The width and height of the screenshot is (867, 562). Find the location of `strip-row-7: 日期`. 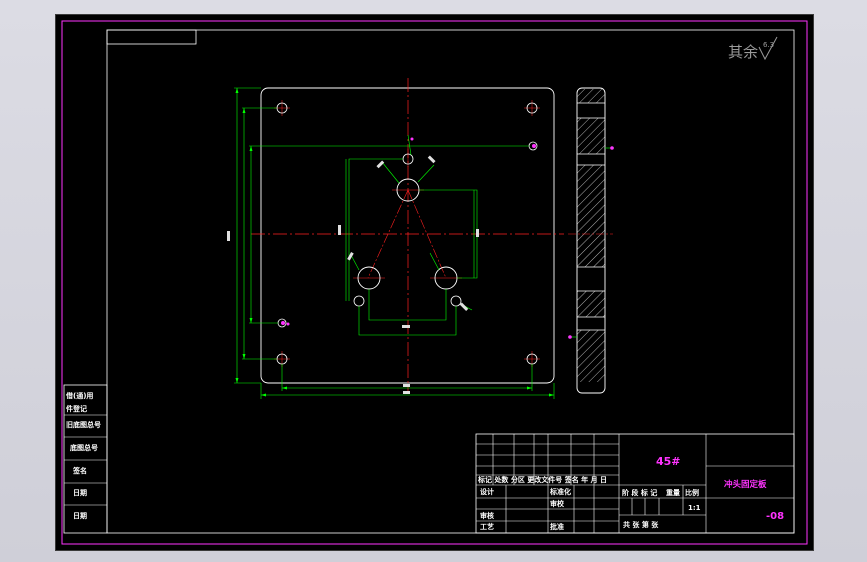

strip-row-7: 日期 is located at coordinates (80, 515).